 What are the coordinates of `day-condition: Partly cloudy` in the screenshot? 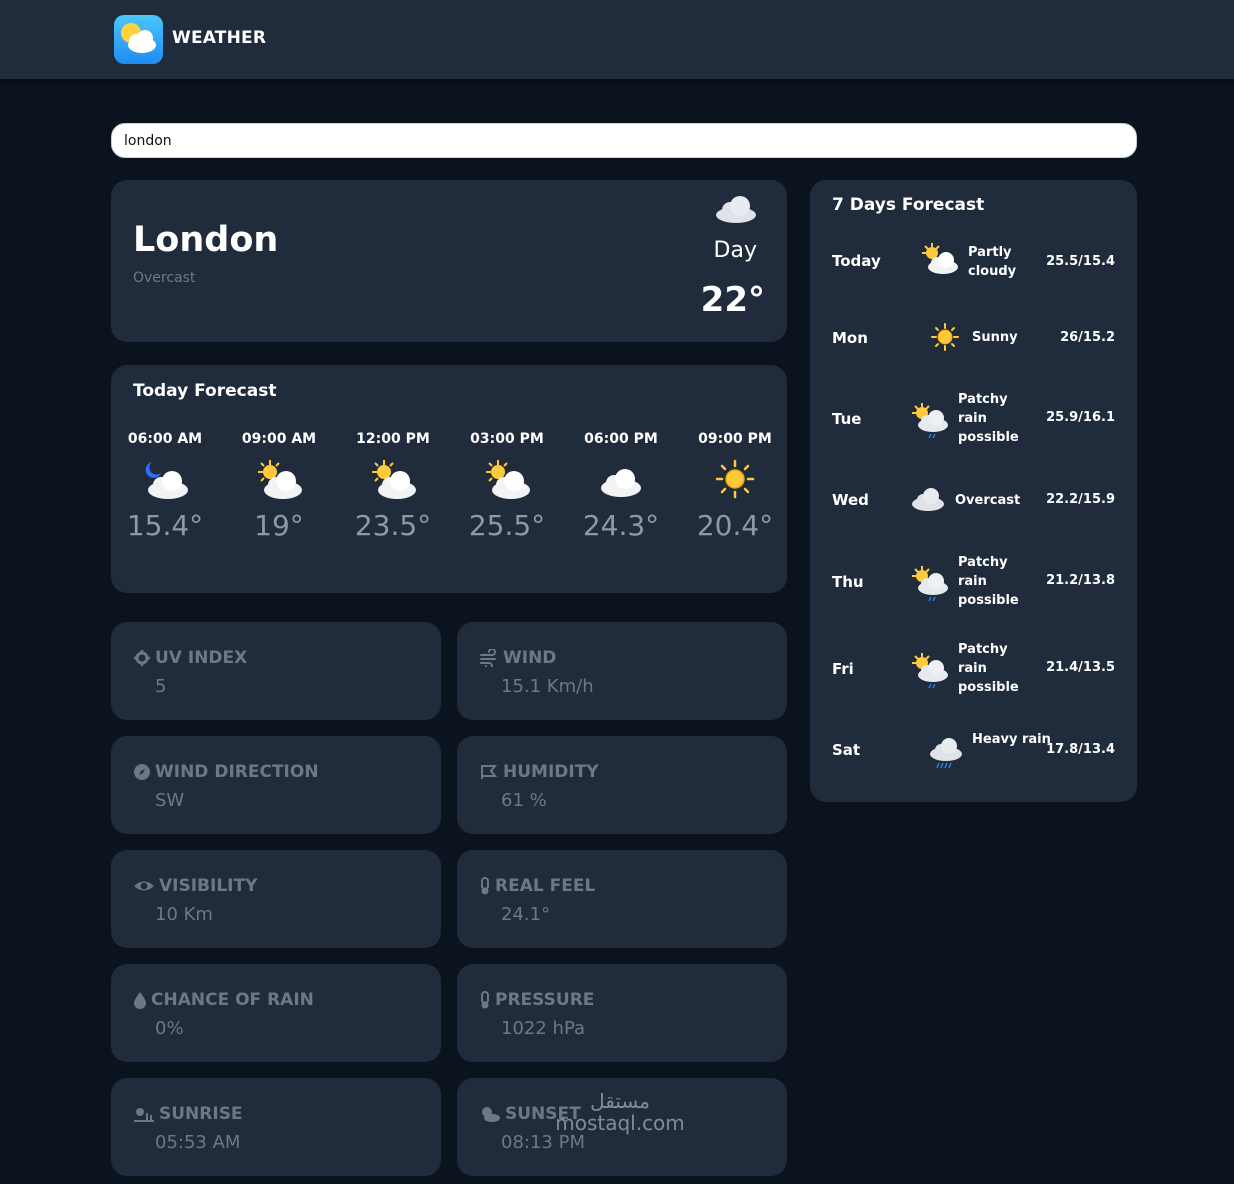 It's located at (992, 262).